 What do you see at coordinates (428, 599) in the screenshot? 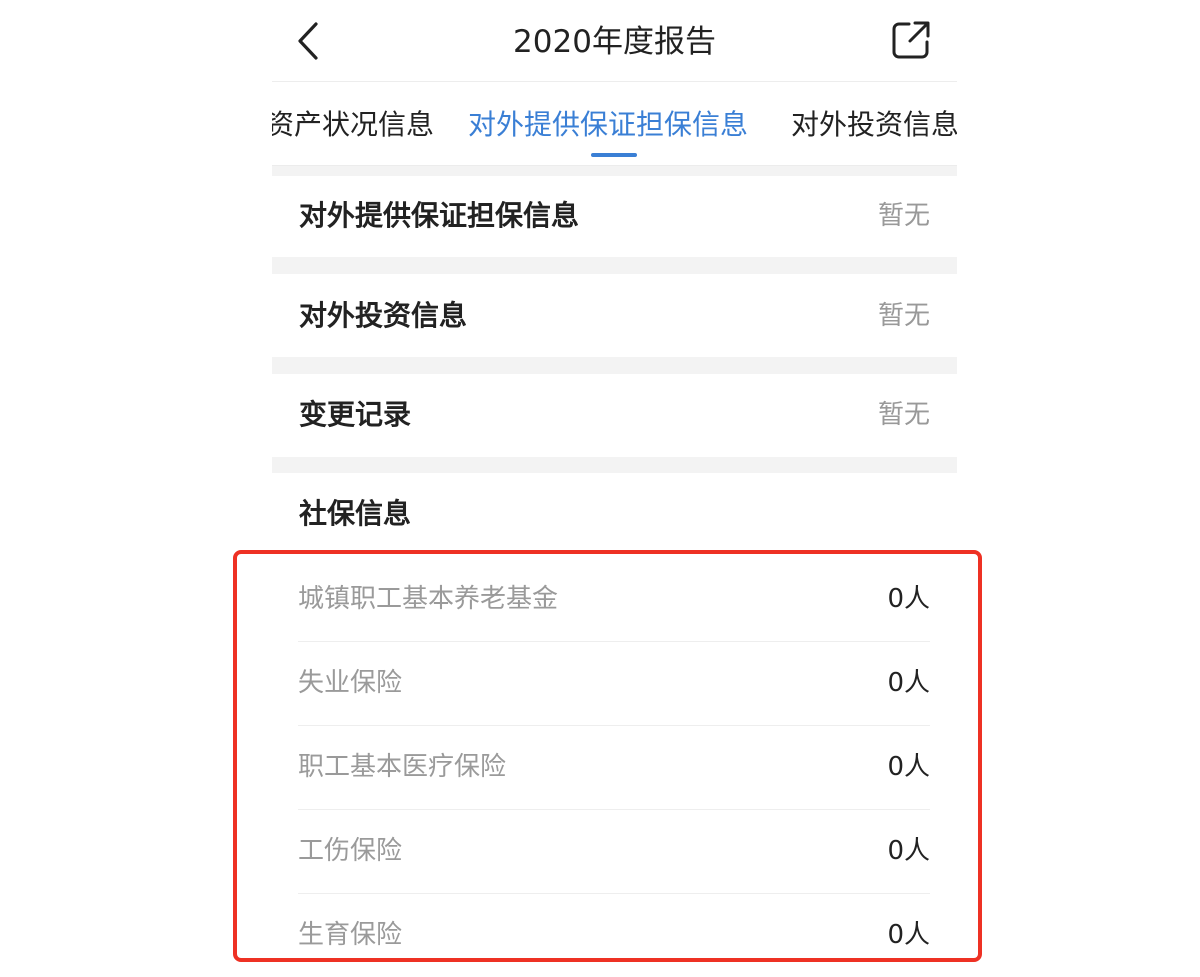
I see `insurance-label: 城镇职工基本养老基金` at bounding box center [428, 599].